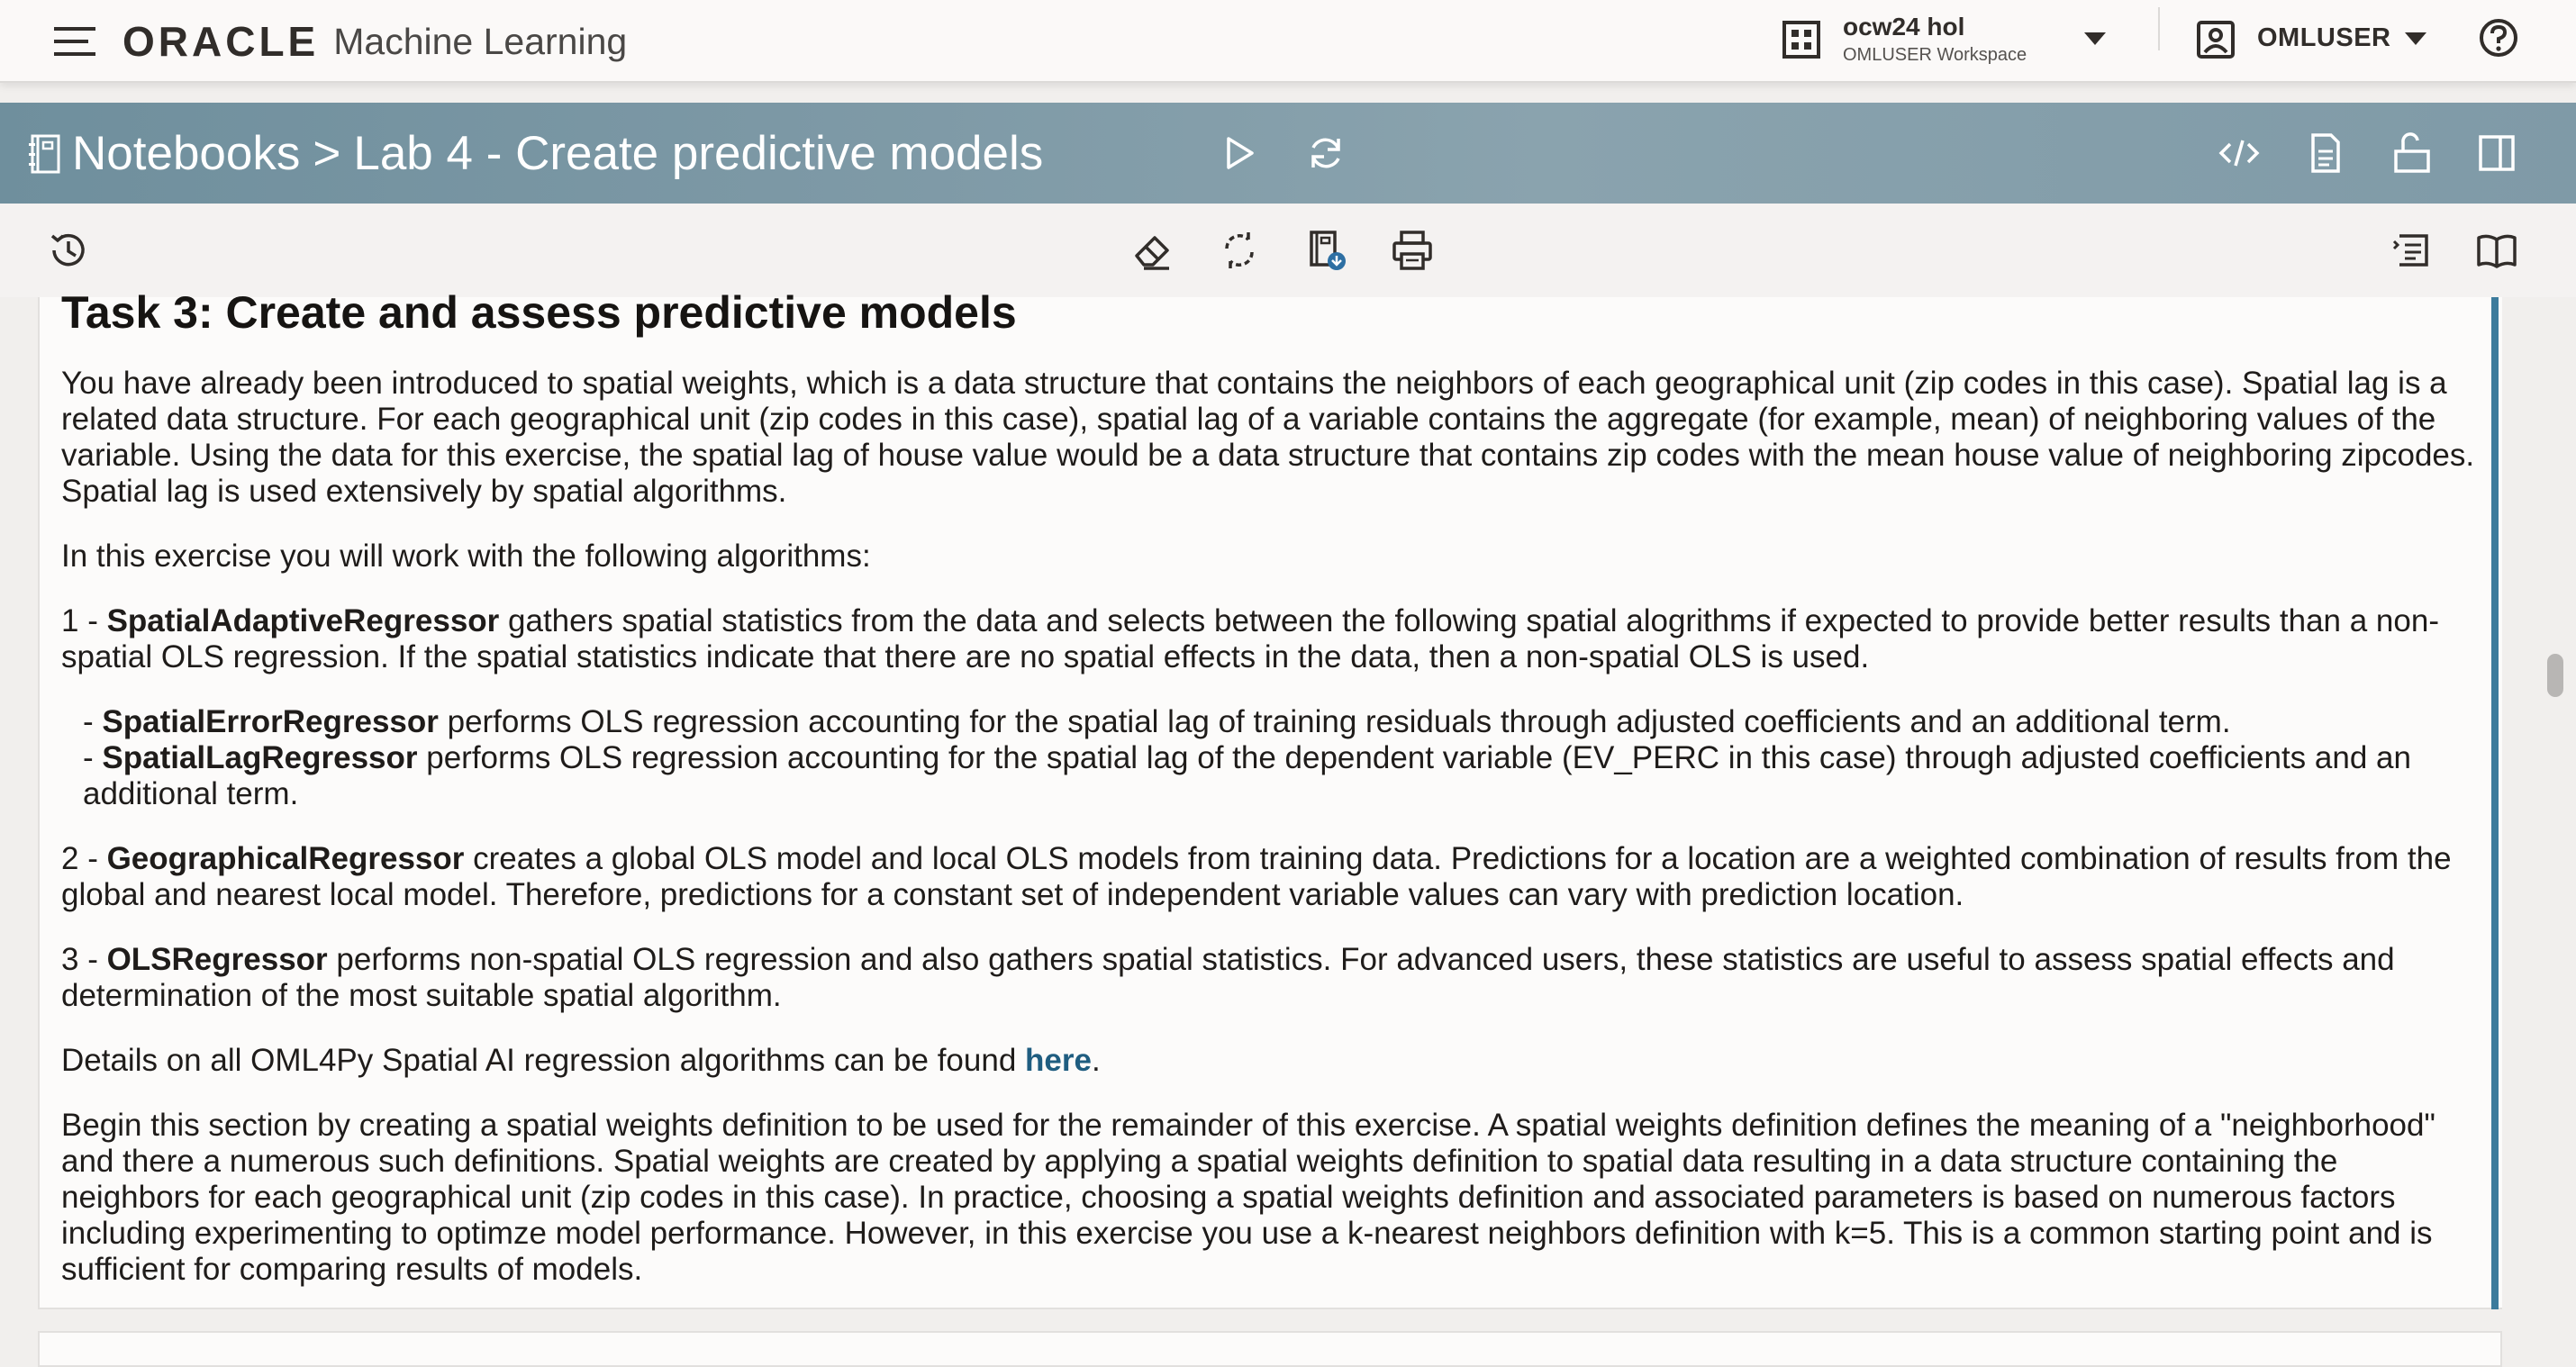 Image resolution: width=2576 pixels, height=1367 pixels. What do you see at coordinates (303, 620) in the screenshot?
I see `algorithm-name: SpatialAdaptiveRegressor` at bounding box center [303, 620].